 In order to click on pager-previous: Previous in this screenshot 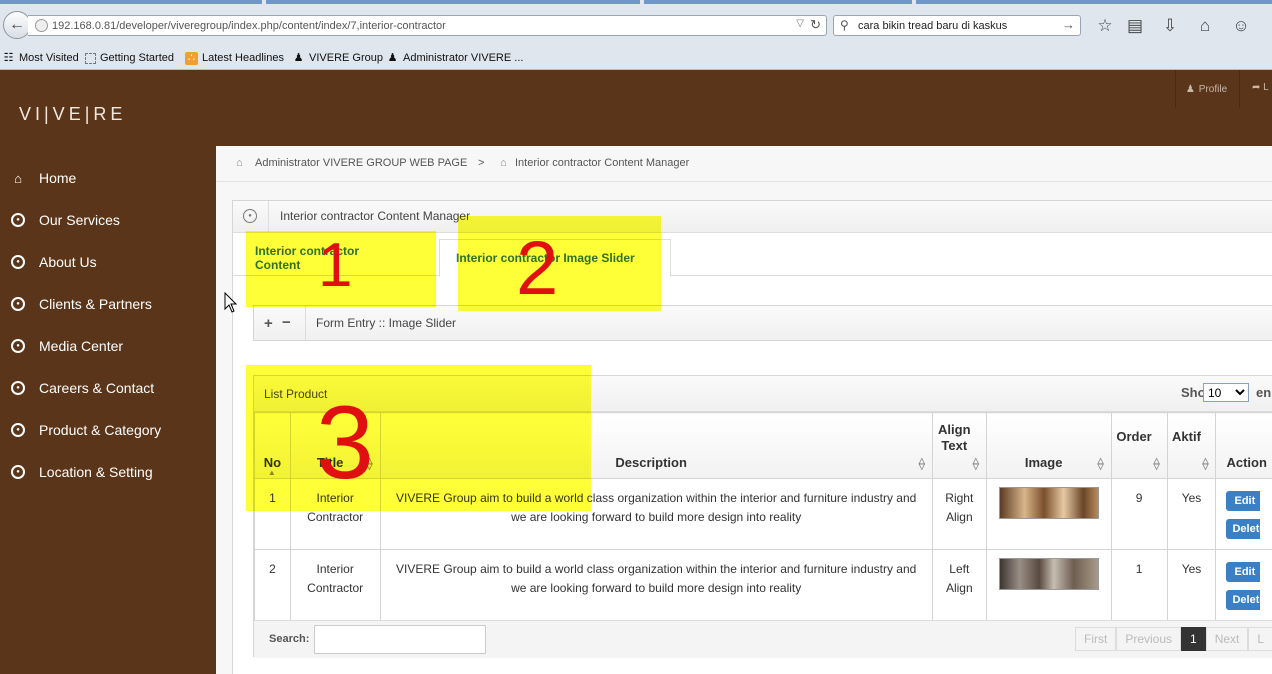, I will do `click(1149, 639)`.